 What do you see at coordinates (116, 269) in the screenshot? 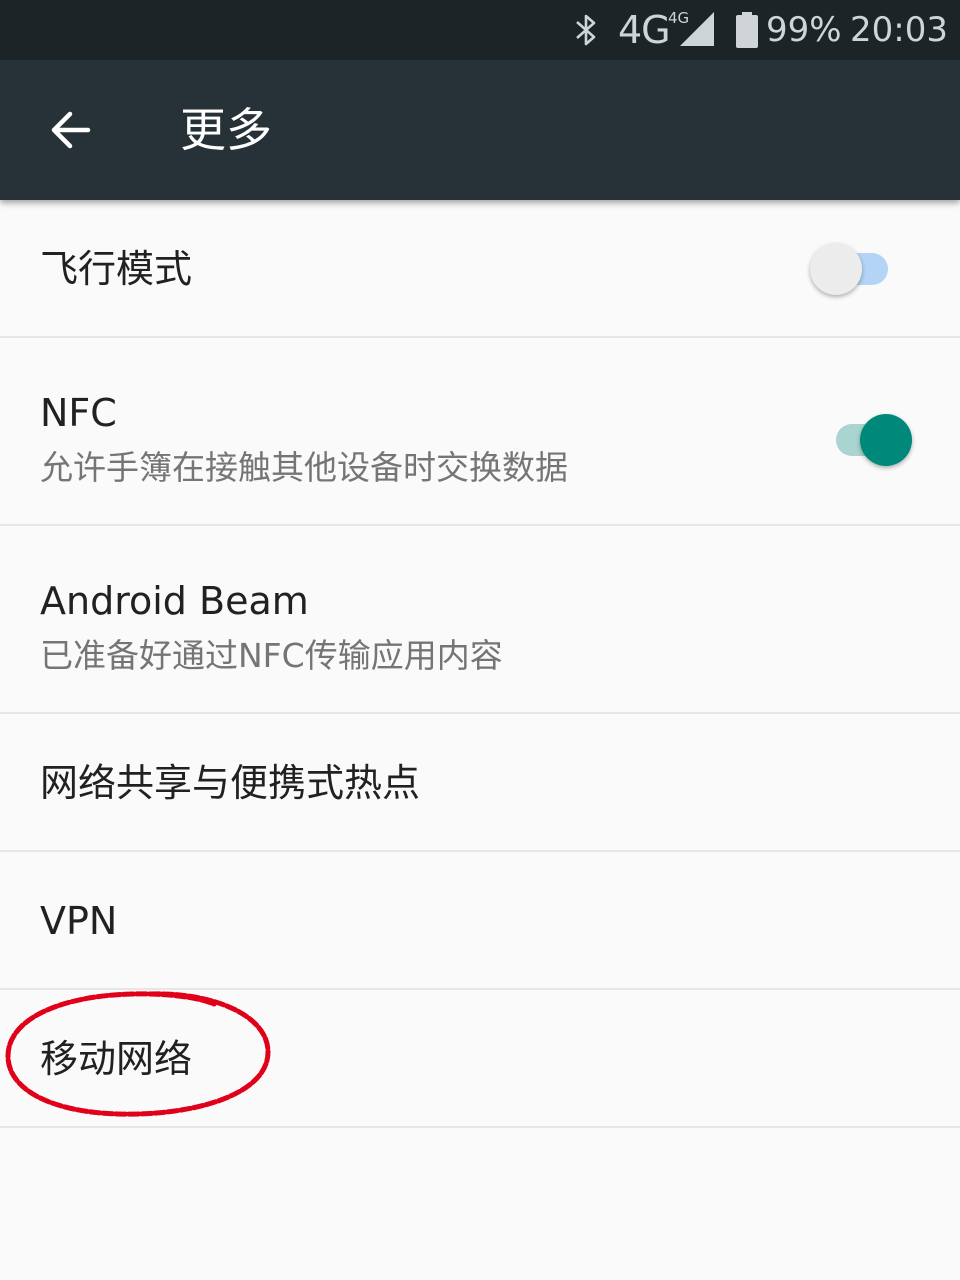
I see `airplane-mode-title: 飞行模式` at bounding box center [116, 269].